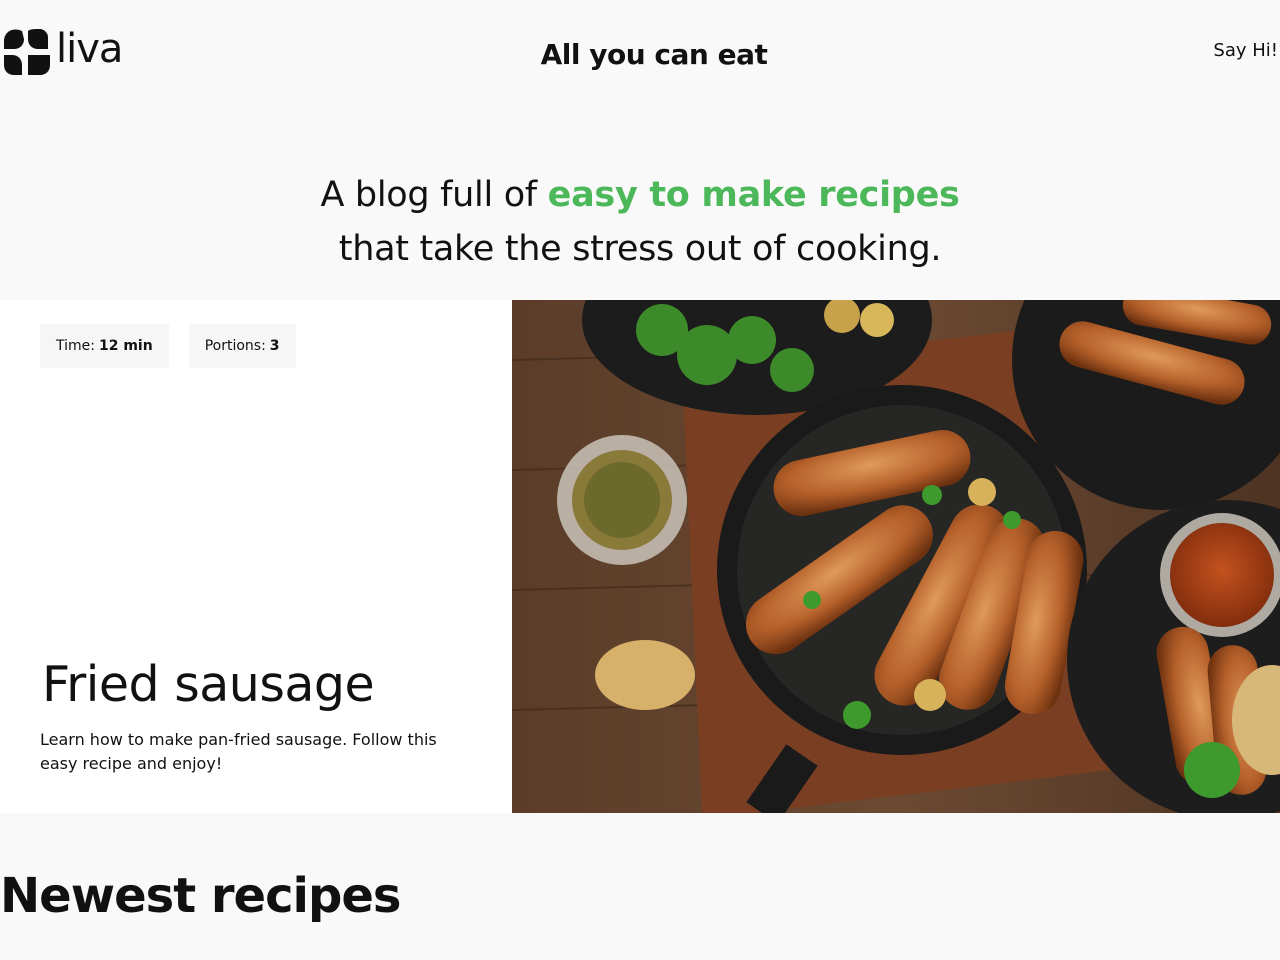  What do you see at coordinates (274, 346) in the screenshot?
I see `portions-value: 3` at bounding box center [274, 346].